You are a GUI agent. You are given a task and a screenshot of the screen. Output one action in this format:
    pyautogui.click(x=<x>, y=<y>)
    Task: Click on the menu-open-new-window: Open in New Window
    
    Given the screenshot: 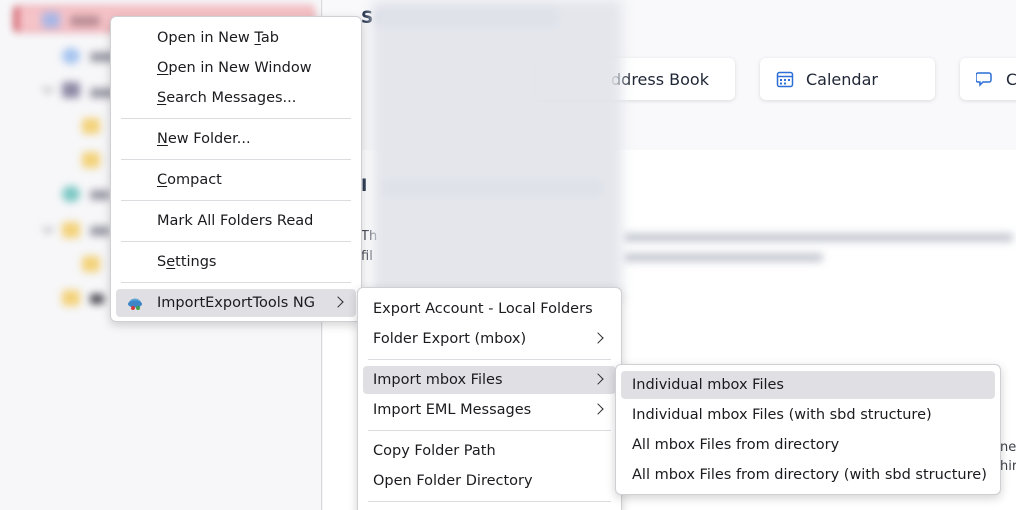 What is the action you would take?
    pyautogui.click(x=236, y=68)
    